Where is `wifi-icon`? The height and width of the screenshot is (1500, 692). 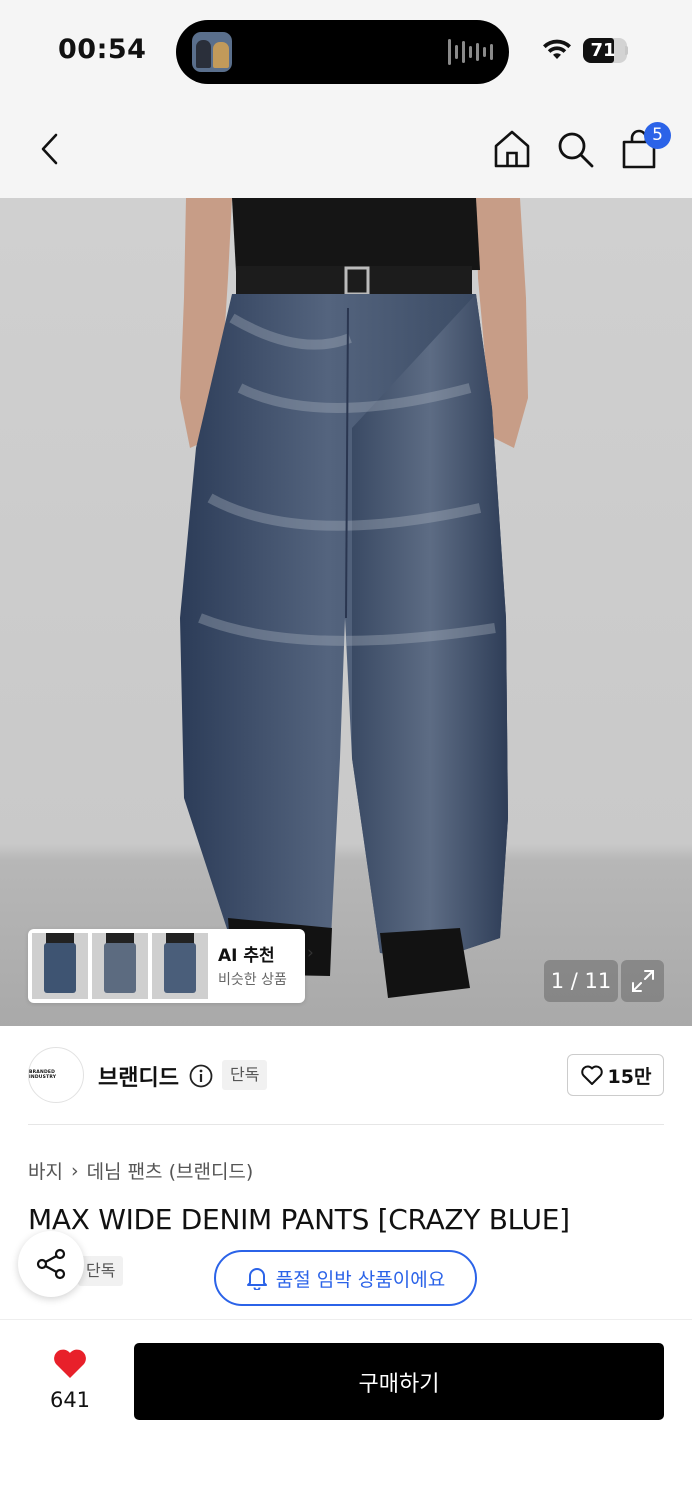
wifi-icon is located at coordinates (557, 49).